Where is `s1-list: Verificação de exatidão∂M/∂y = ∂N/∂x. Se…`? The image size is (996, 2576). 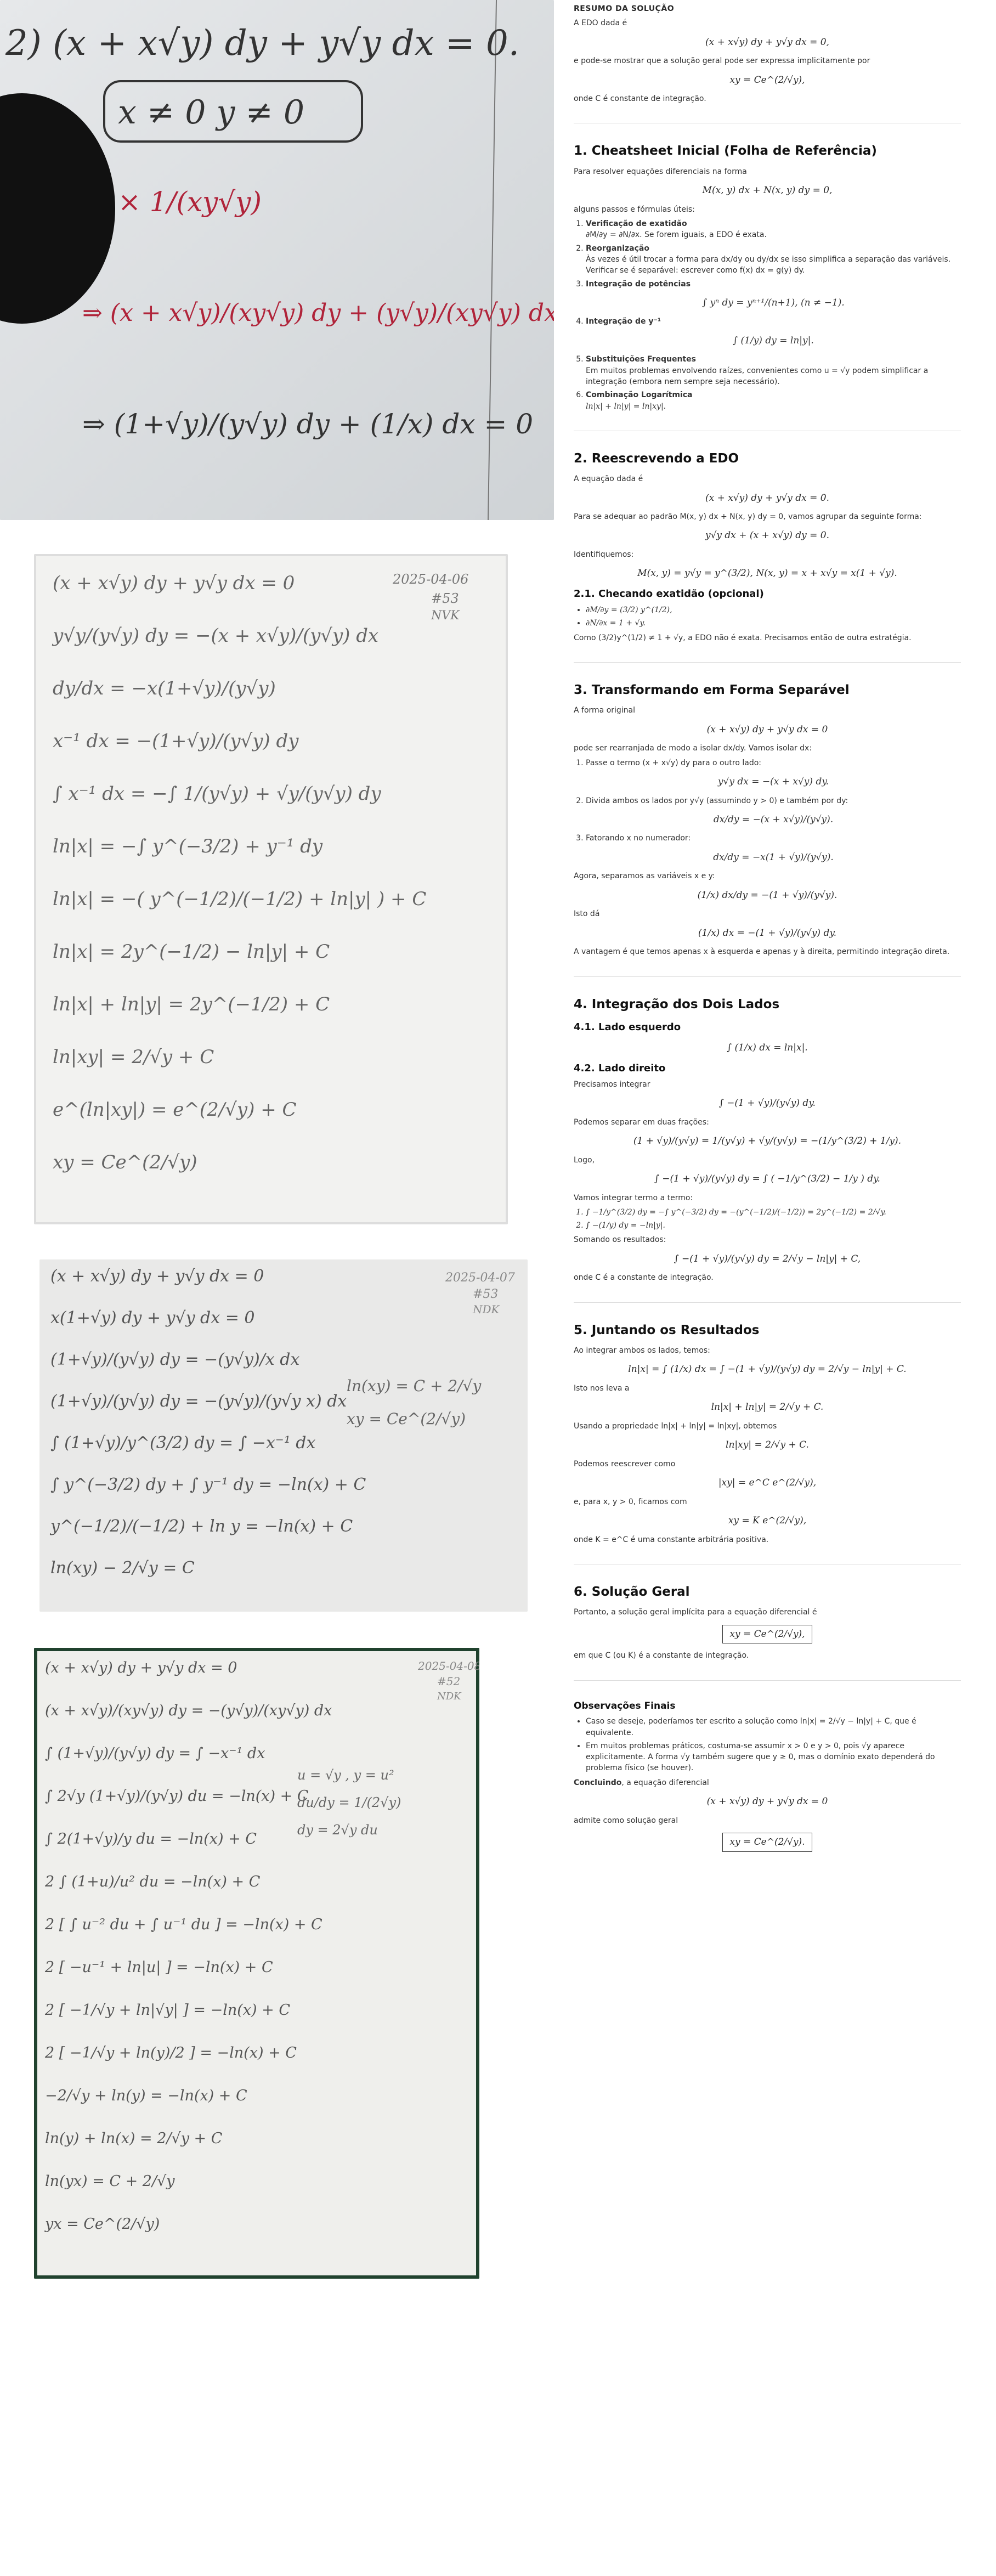
s1-list: Verificação de exatidão∂M/∂y = ∂N/∂x. Se… is located at coordinates (773, 315).